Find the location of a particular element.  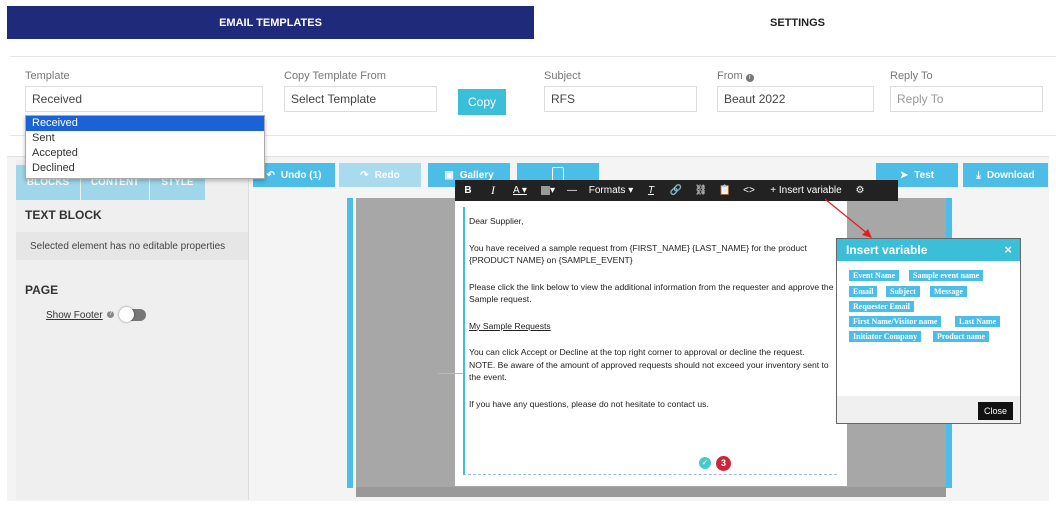

toggle-knob is located at coordinates (126, 314).